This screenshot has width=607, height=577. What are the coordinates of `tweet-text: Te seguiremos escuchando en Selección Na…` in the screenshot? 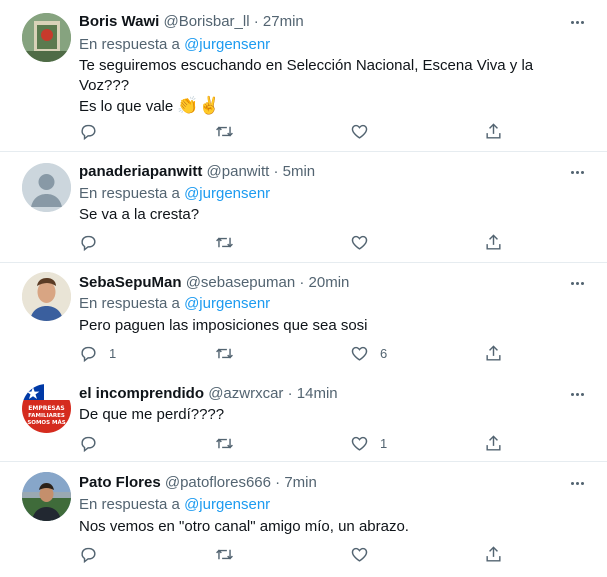 It's located at (329, 86).